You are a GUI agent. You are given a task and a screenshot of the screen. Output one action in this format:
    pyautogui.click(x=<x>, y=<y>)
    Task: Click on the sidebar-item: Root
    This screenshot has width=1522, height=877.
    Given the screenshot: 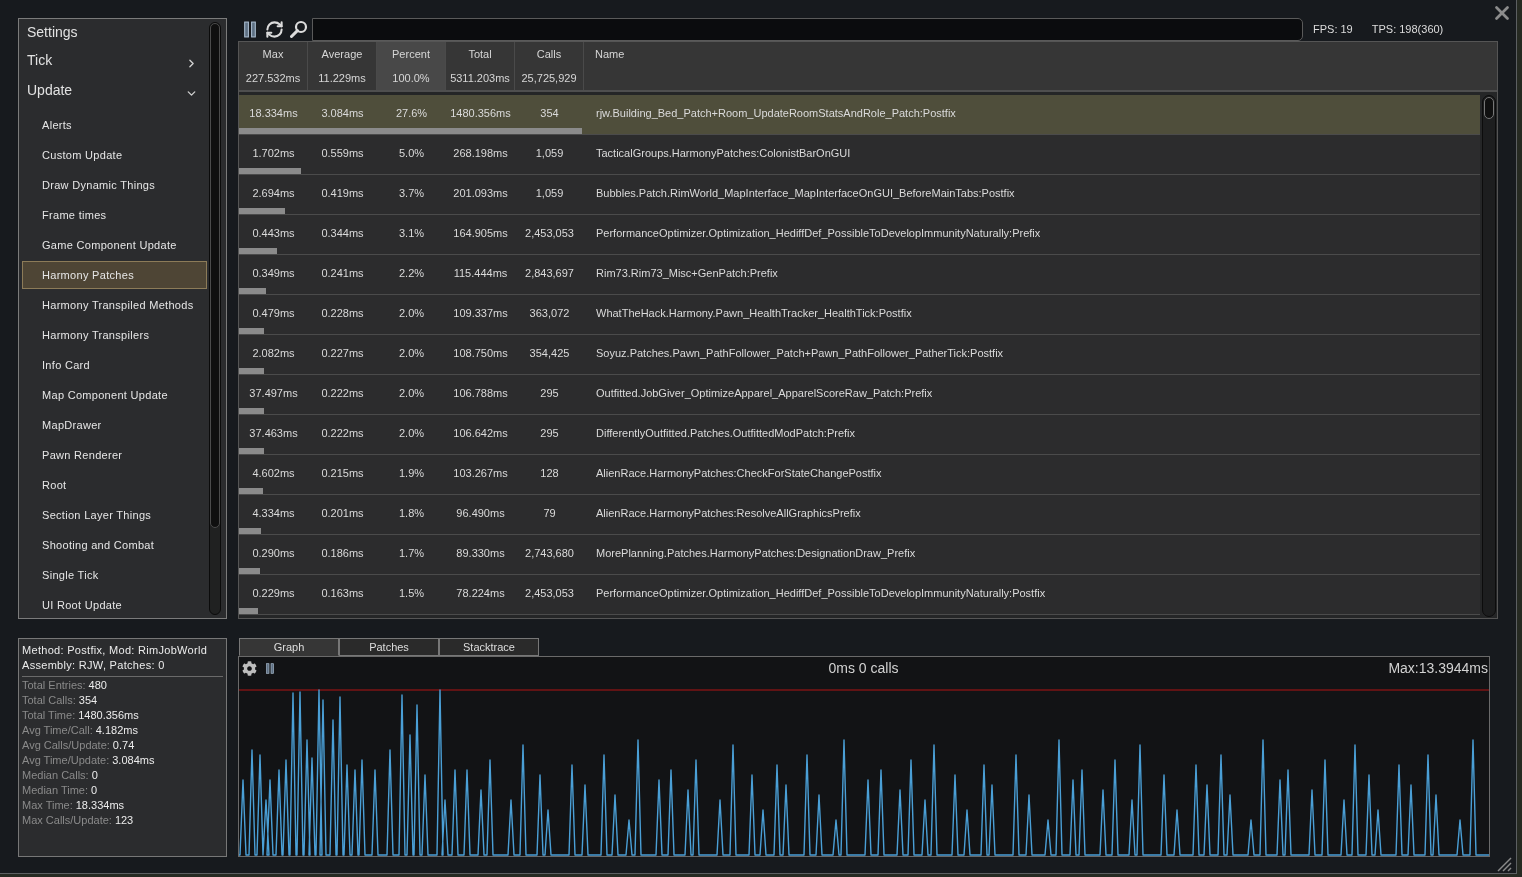 What is the action you would take?
    pyautogui.click(x=114, y=485)
    